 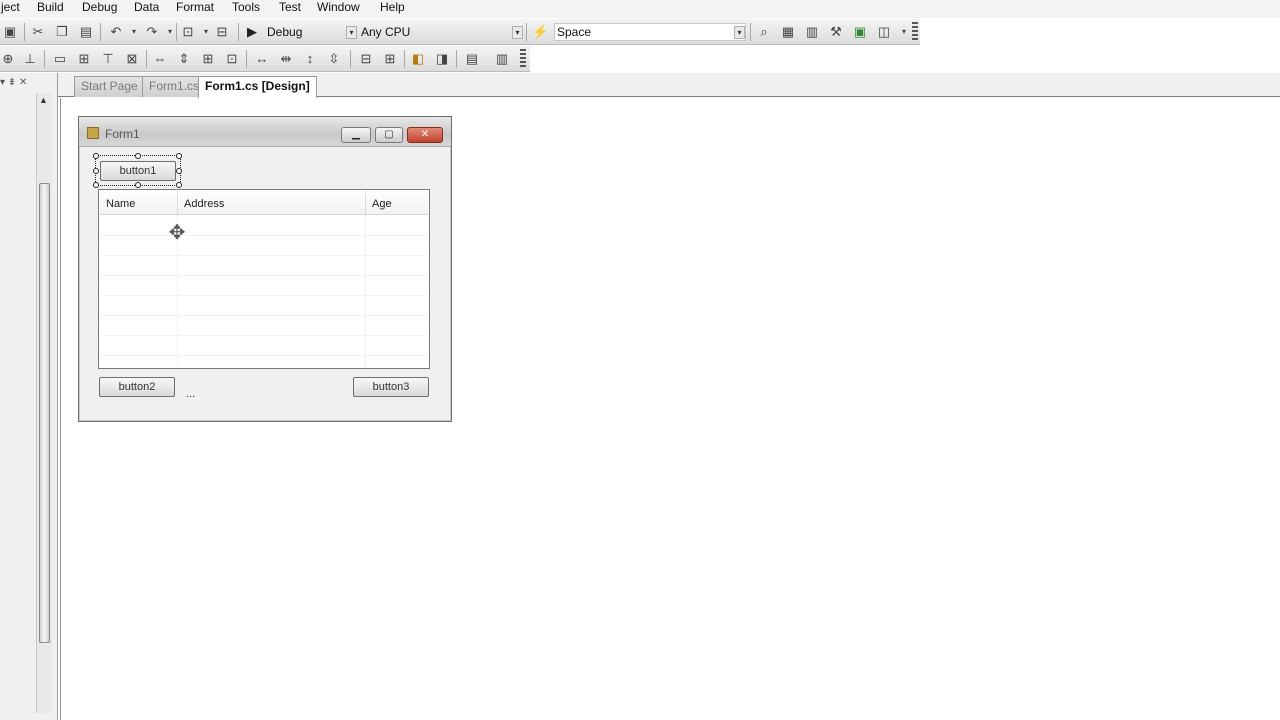 I want to click on form-title: Form1, so click(x=122, y=134).